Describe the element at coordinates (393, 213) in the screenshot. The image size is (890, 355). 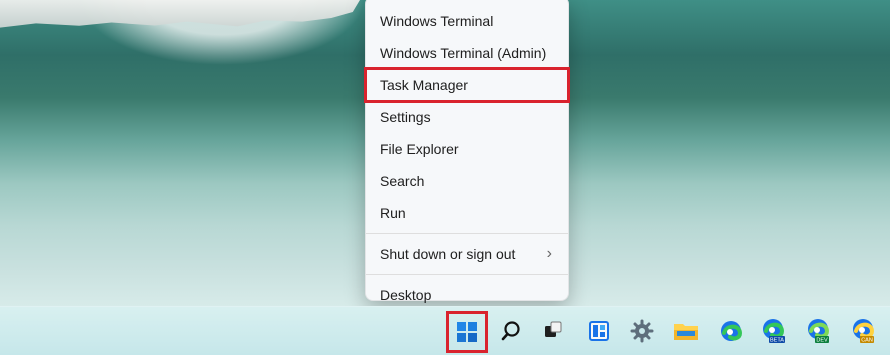
I see `menu-item-label: Run` at that location.